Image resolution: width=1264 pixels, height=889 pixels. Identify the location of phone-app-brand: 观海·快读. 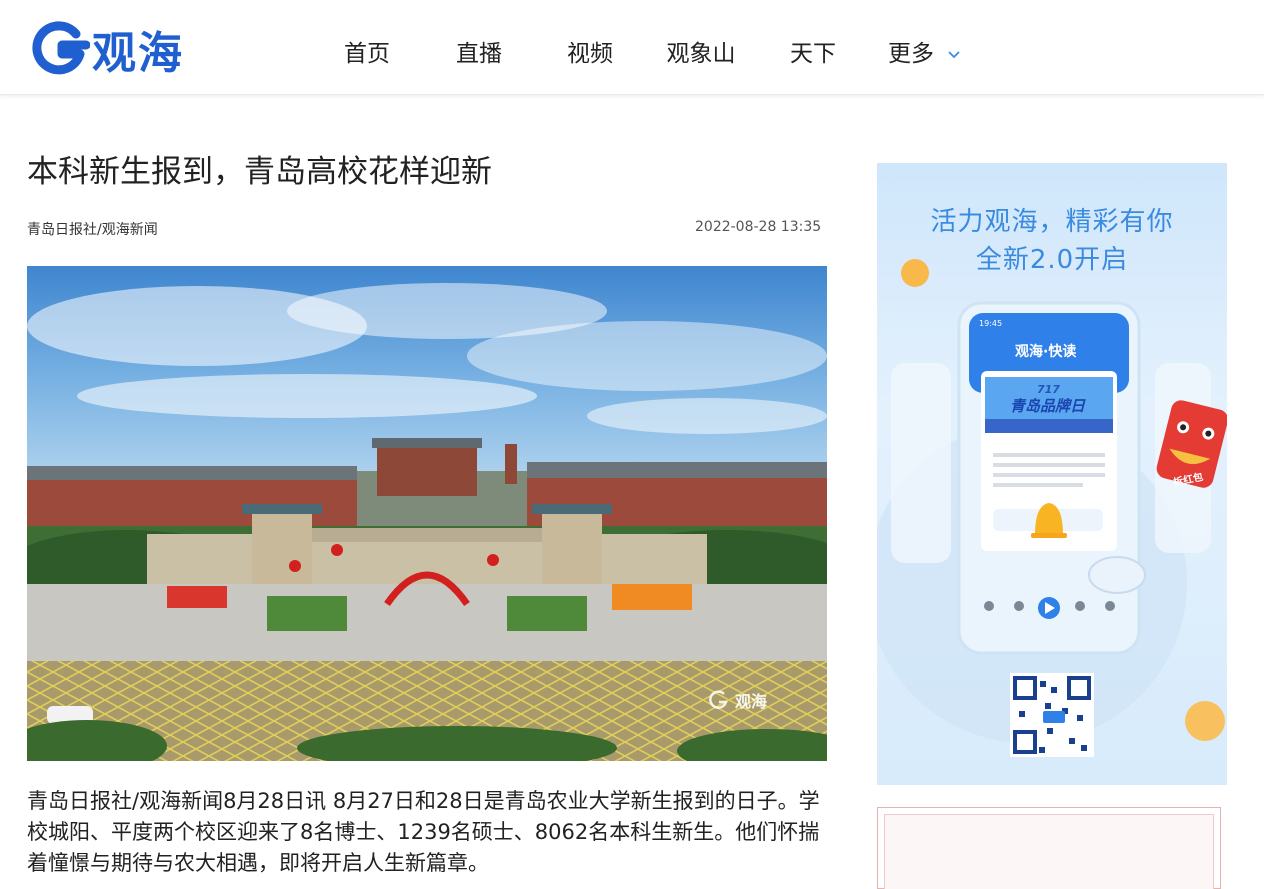
(1046, 352).